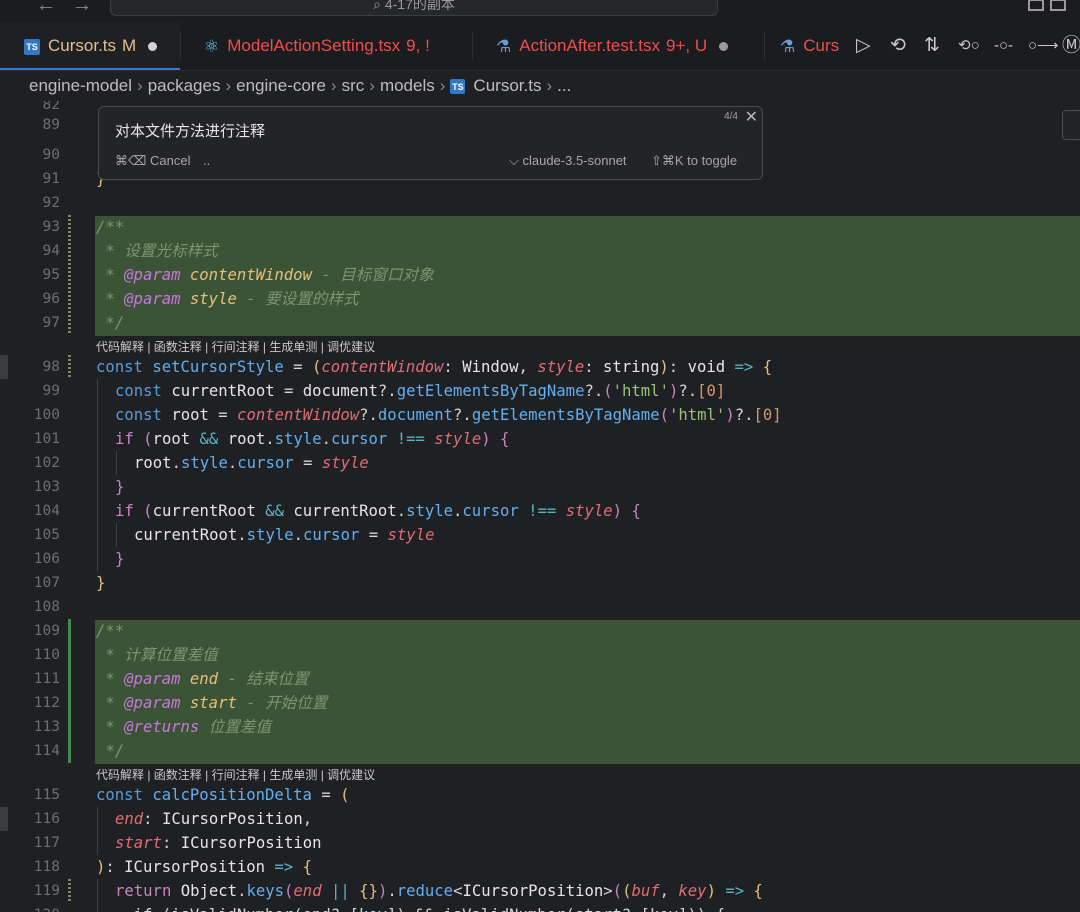 Image resolution: width=1080 pixels, height=912 pixels. I want to click on title-bar: ← → ⌕ 4-17的副本, so click(540, 11).